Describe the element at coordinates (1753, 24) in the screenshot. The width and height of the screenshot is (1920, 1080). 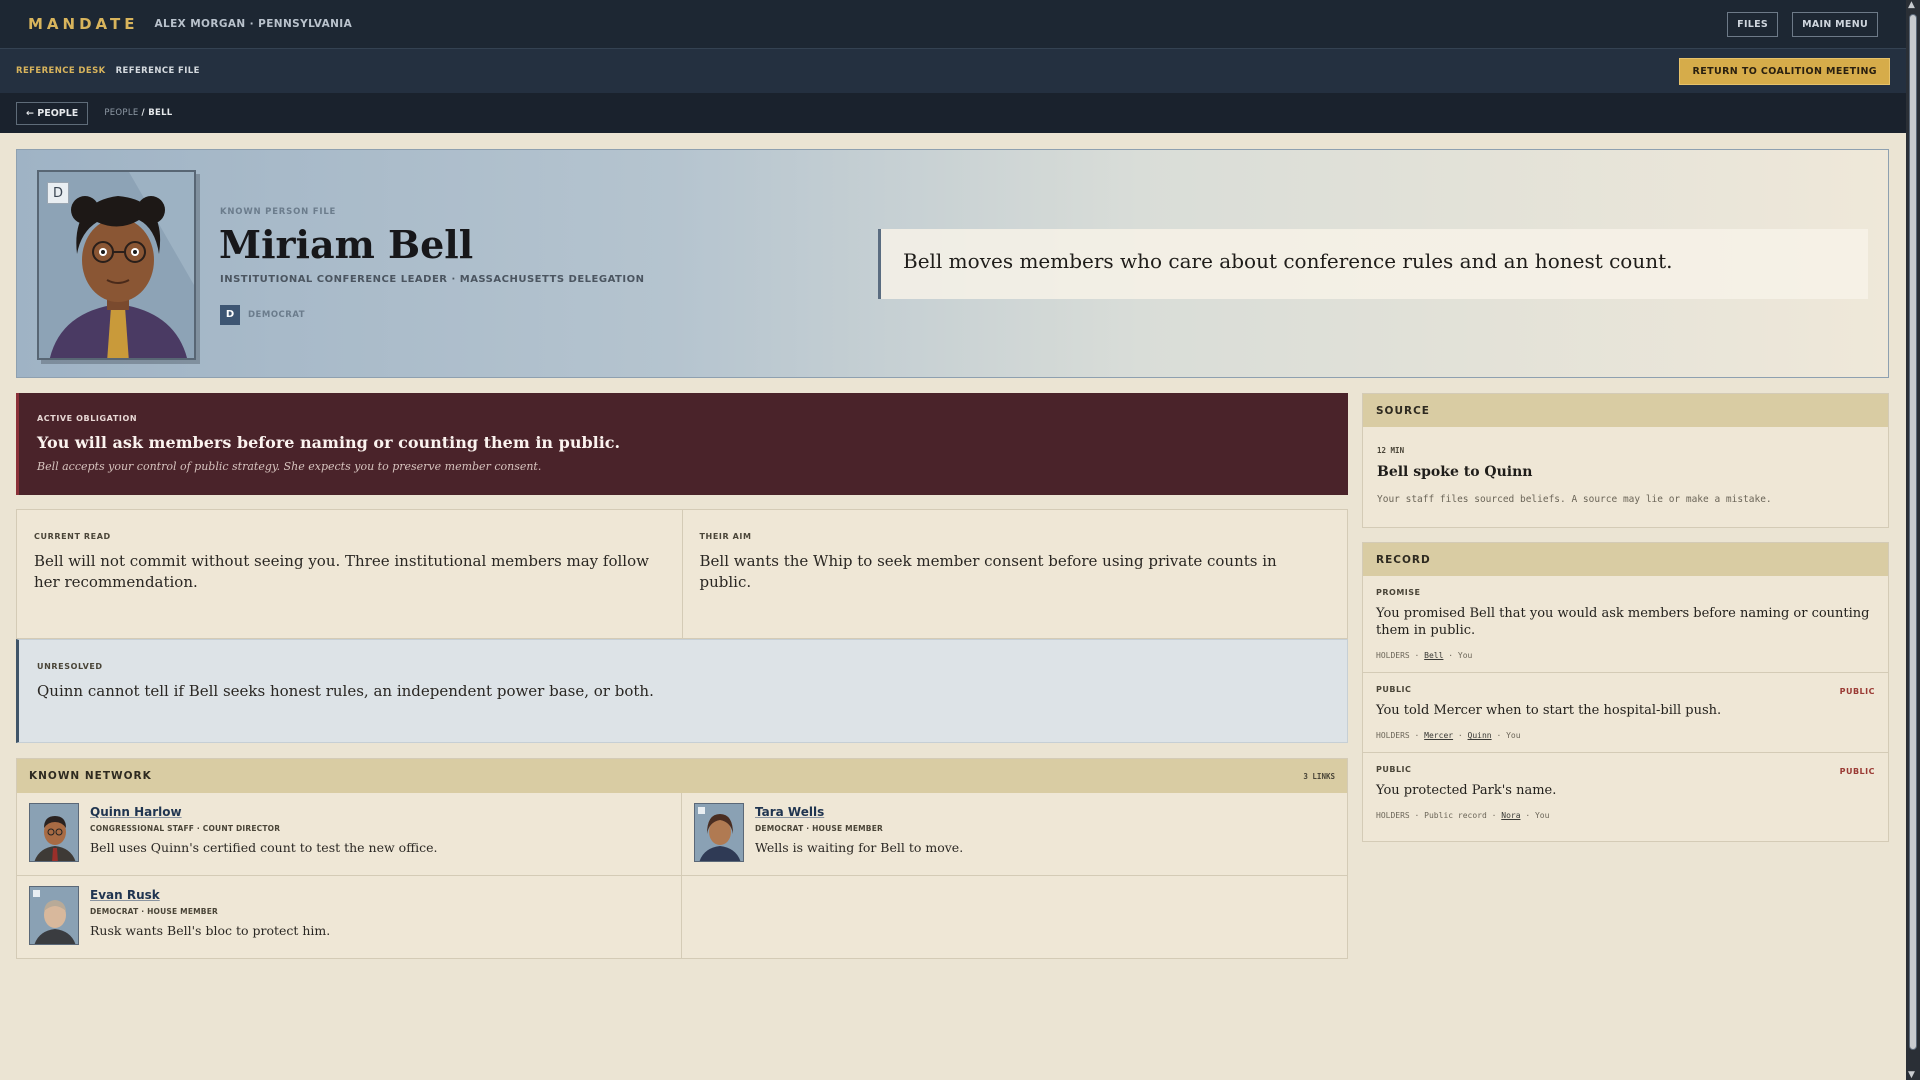
I see `files-button: FILES` at that location.